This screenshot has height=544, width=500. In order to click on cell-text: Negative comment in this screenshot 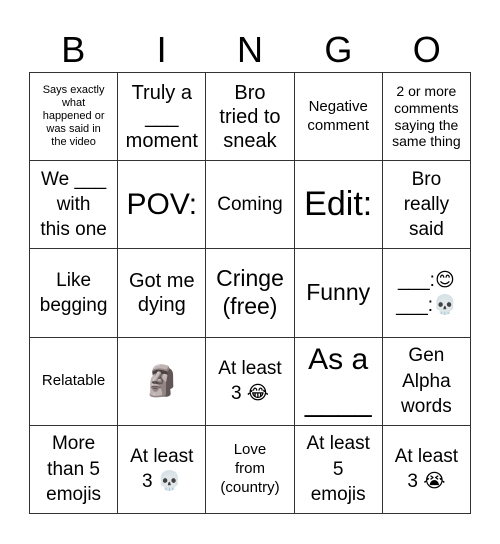, I will do `click(338, 115)`.